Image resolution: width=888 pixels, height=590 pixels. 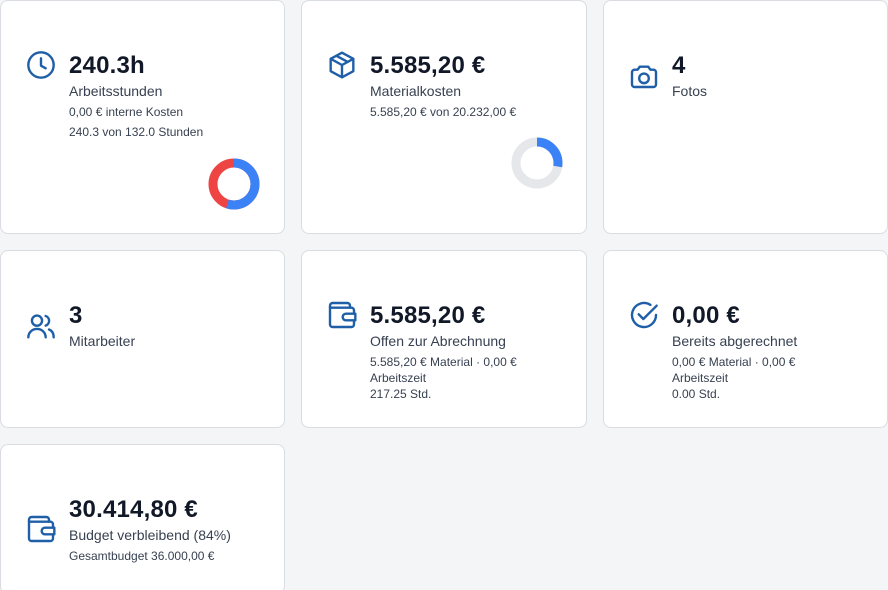 What do you see at coordinates (133, 509) in the screenshot?
I see `budget-value: 30.414,80 €` at bounding box center [133, 509].